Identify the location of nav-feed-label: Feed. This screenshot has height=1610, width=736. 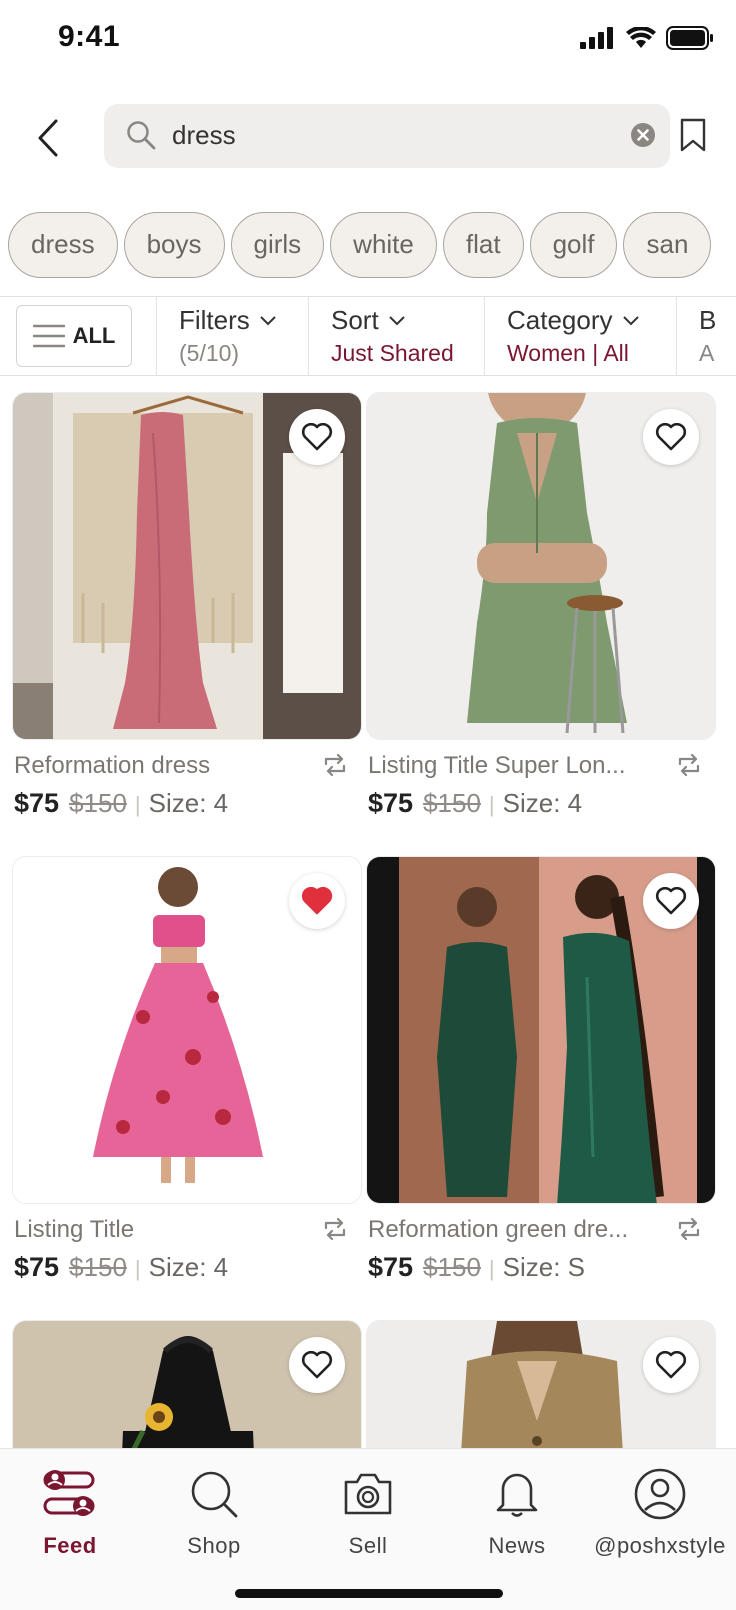
(70, 1545).